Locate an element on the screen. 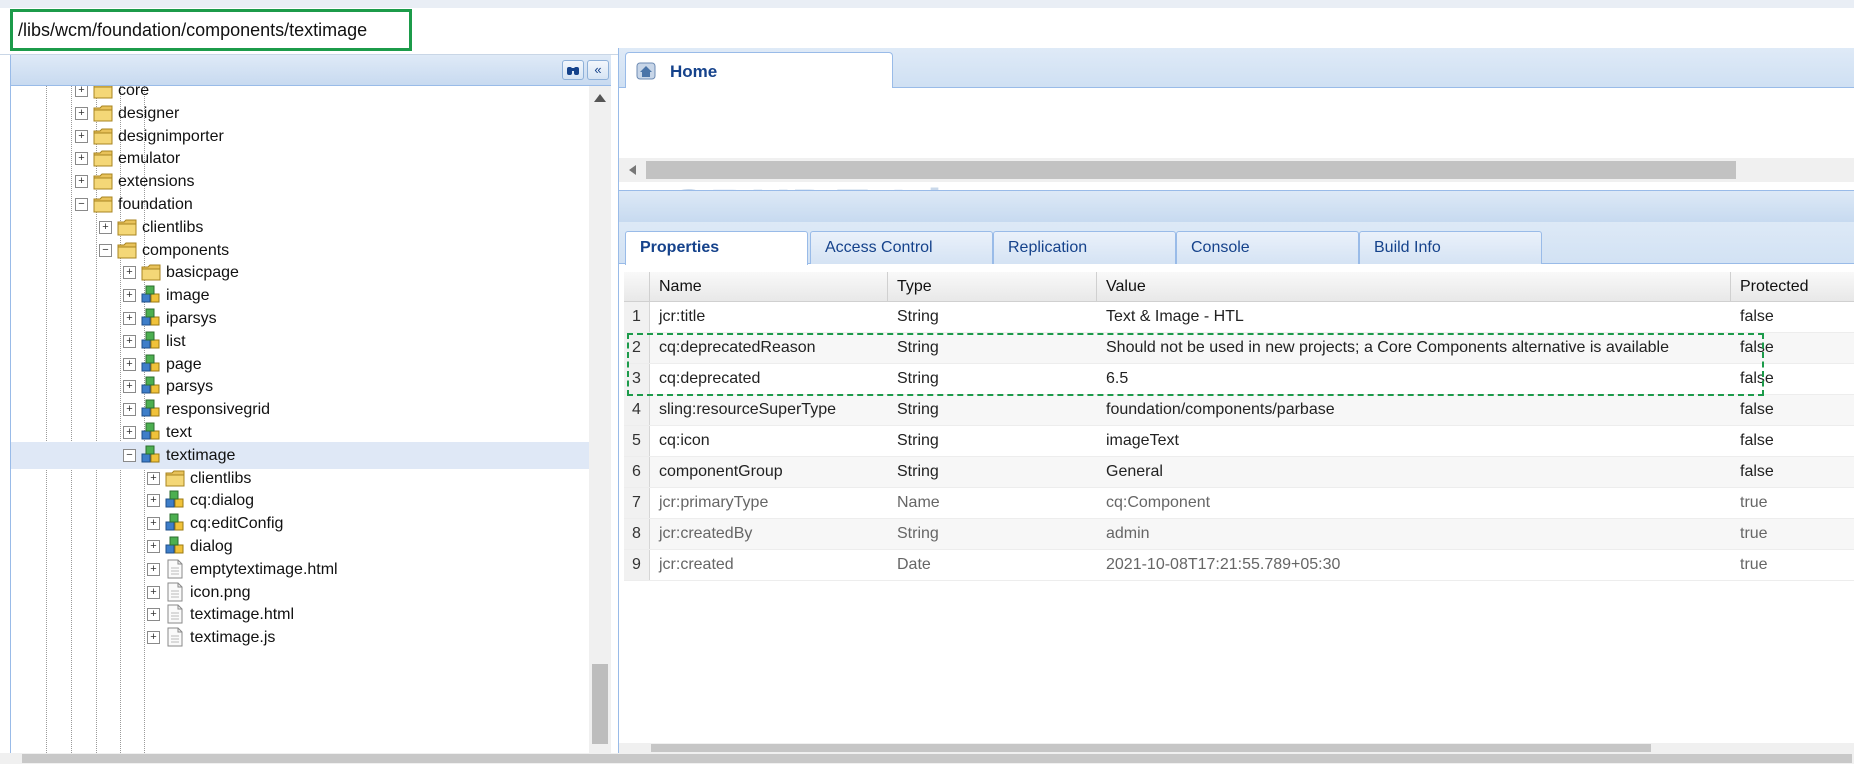 Image resolution: width=1854 pixels, height=764 pixels. grid-horizontal-scrollbar is located at coordinates (1236, 748).